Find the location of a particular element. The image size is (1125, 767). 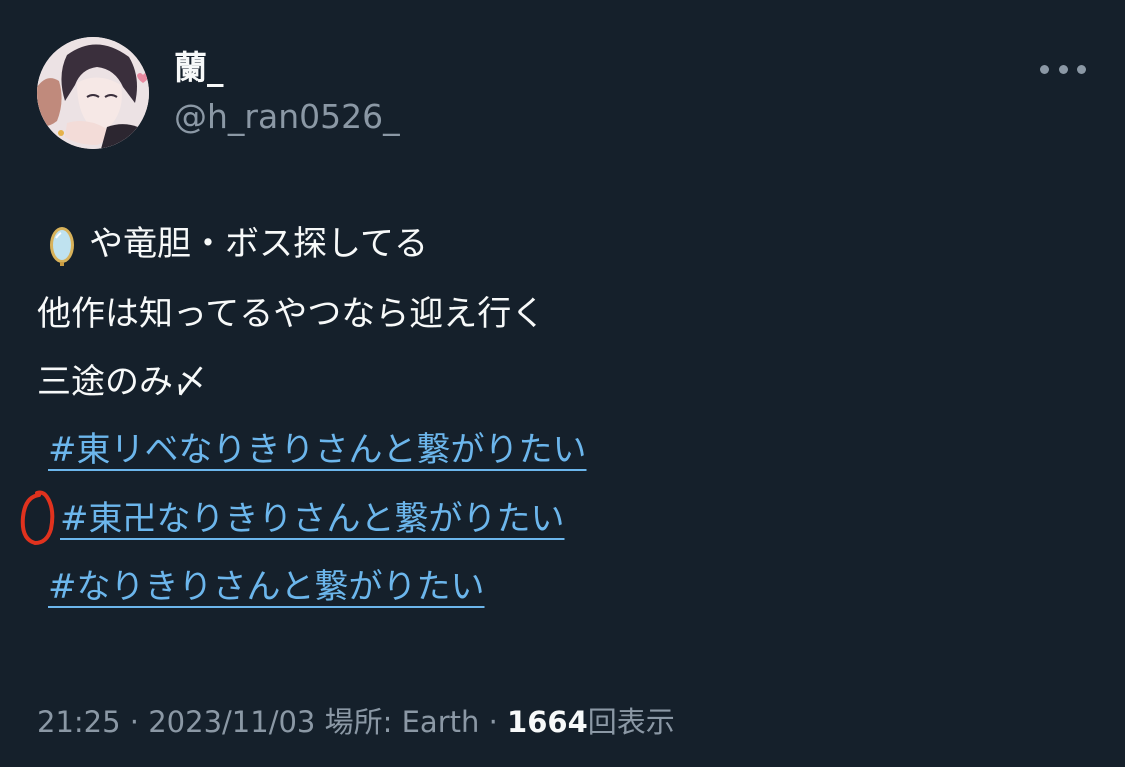

tweet-text-line-1: や竜胆・ボス探してる is located at coordinates (232, 244).